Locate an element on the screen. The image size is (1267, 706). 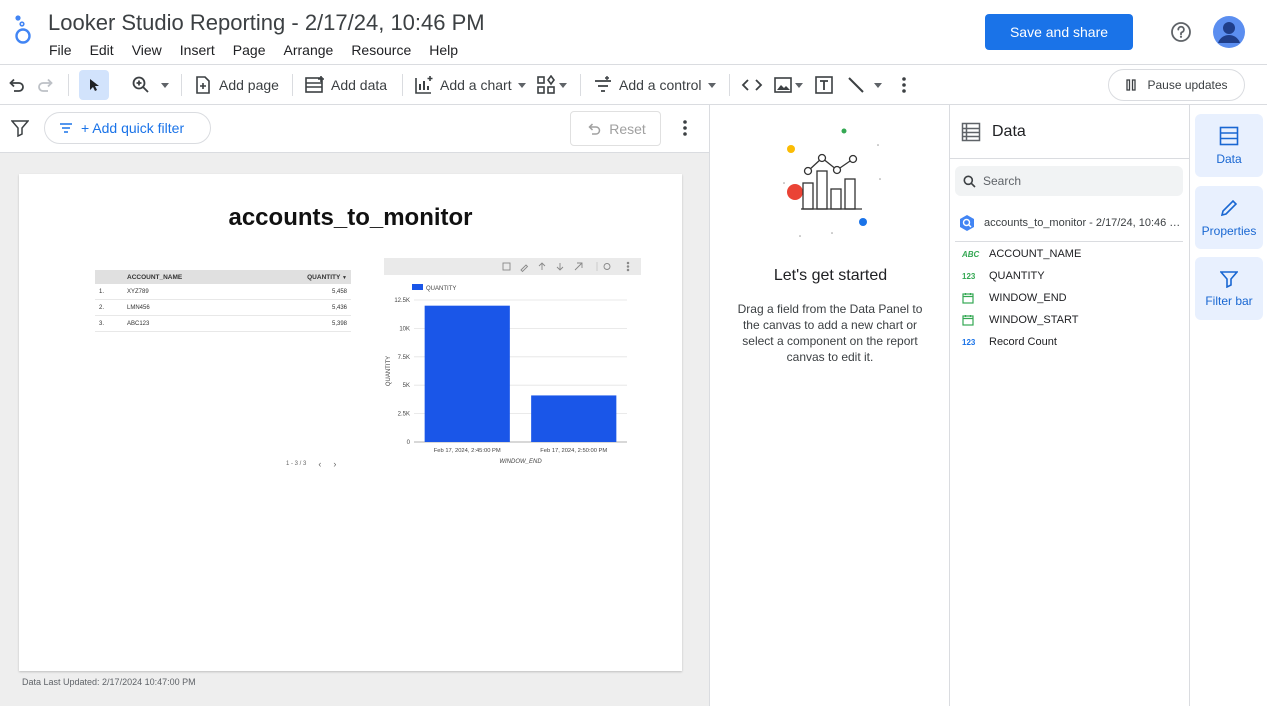
menu-edit: Edit is located at coordinates (102, 50).